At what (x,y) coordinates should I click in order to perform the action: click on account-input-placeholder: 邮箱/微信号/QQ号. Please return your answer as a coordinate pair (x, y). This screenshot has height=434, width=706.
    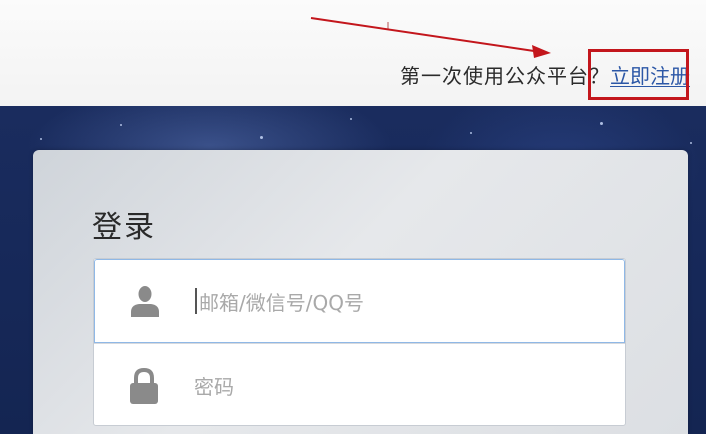
    Looking at the image, I should click on (281, 302).